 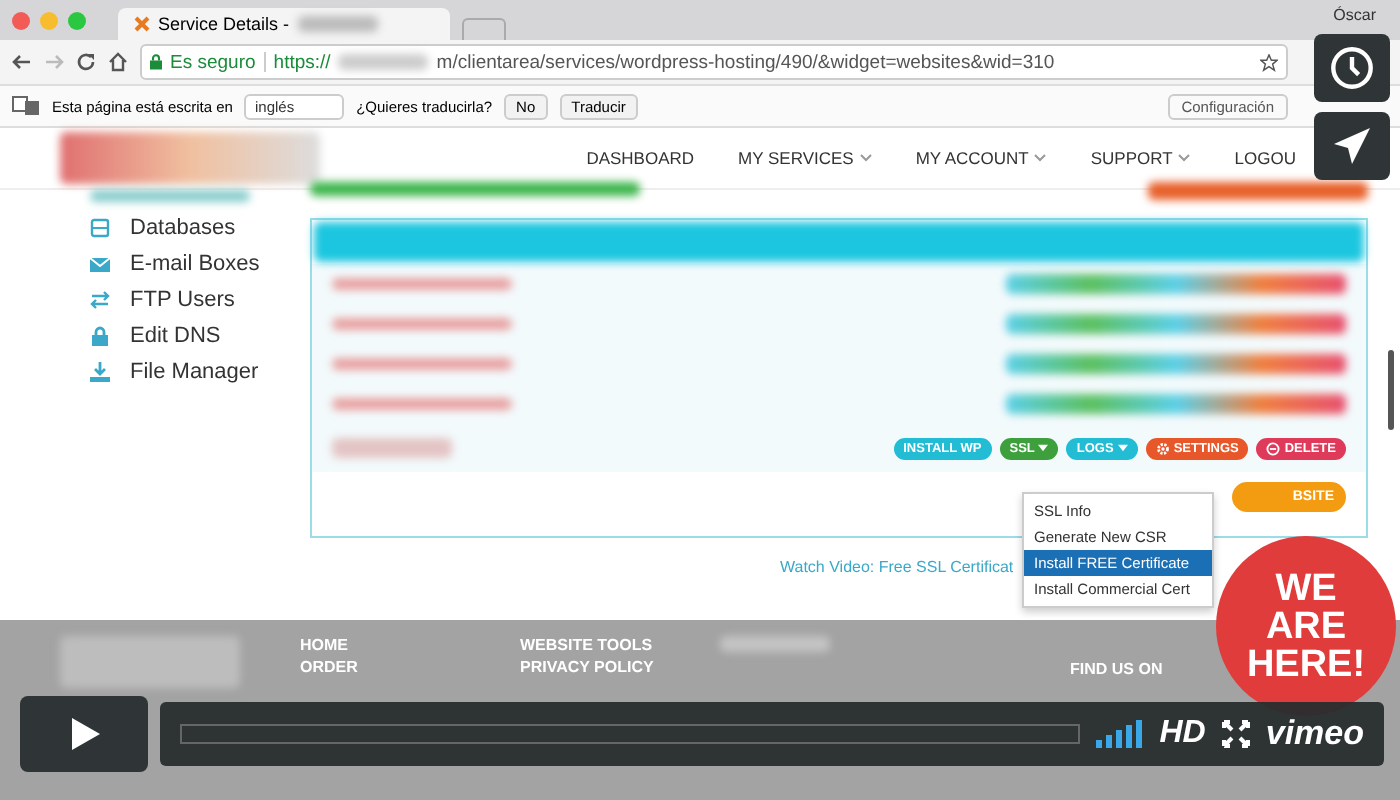 What do you see at coordinates (100, 300) in the screenshot?
I see `arrows-icon` at bounding box center [100, 300].